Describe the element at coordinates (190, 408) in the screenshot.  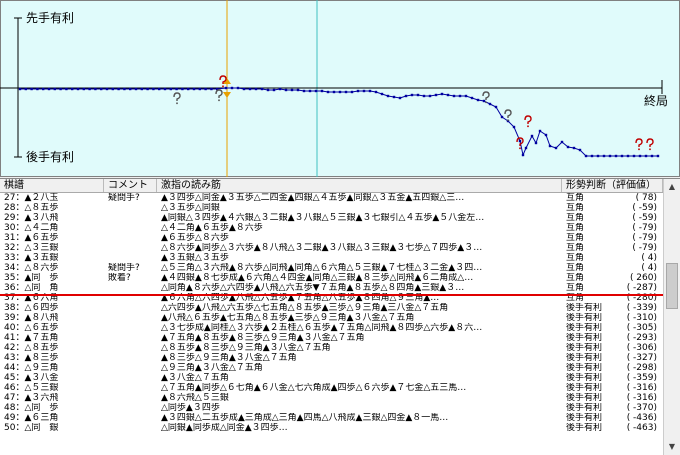
I see `pv-cell: △同歩▲３四歩` at that location.